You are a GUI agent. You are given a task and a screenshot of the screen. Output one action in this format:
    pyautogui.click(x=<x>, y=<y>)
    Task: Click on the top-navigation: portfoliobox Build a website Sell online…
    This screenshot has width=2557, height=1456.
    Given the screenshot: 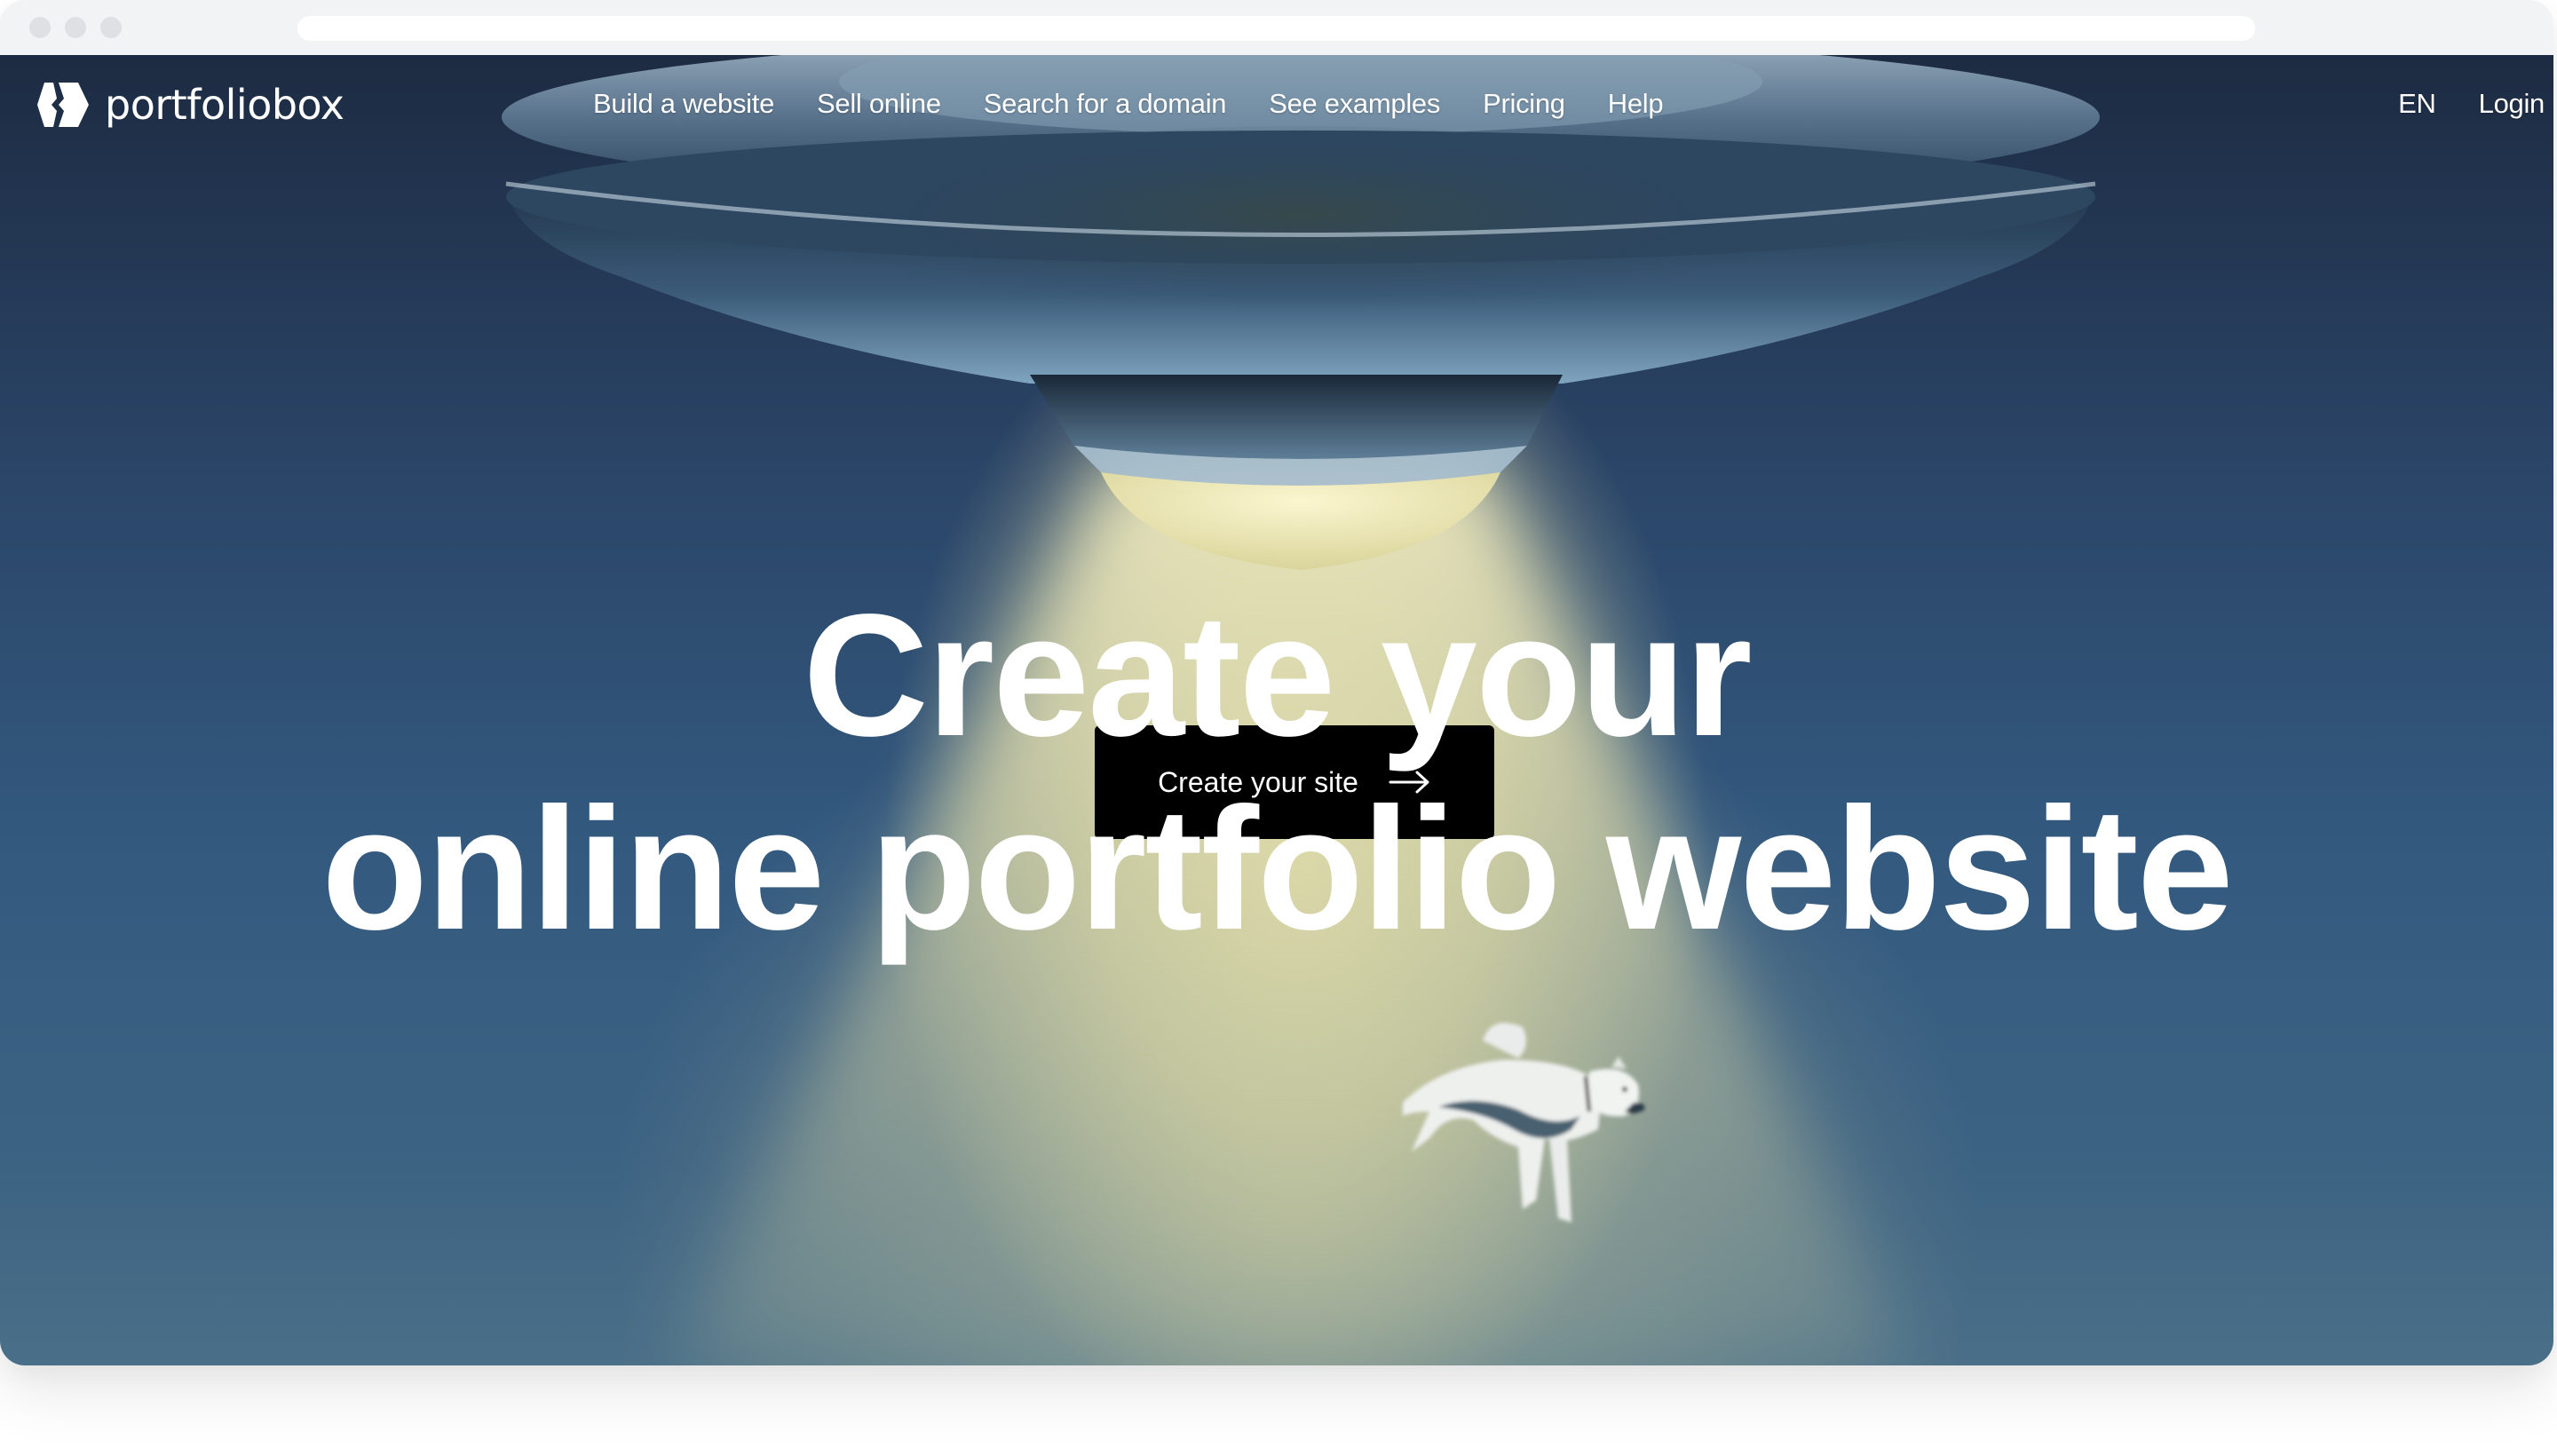 What is the action you would take?
    pyautogui.click(x=1276, y=104)
    